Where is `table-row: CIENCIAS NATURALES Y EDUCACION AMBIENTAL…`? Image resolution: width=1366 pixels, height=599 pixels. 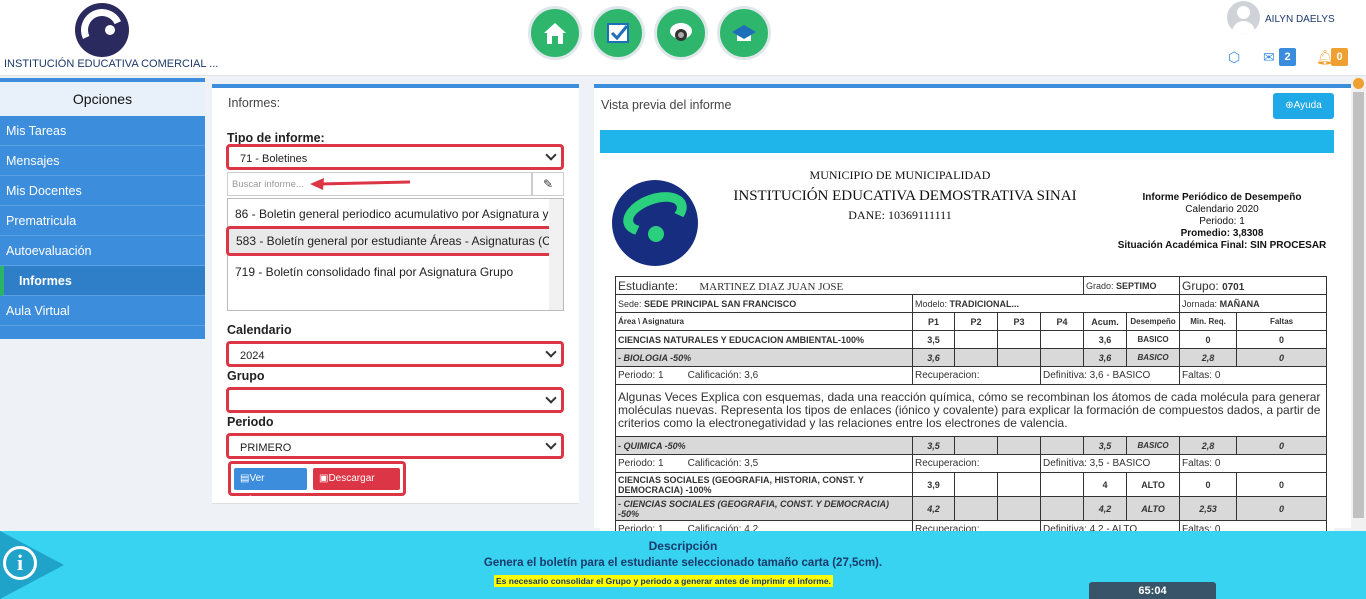
table-row: CIENCIAS NATURALES Y EDUCACION AMBIENTAL… is located at coordinates (971, 339).